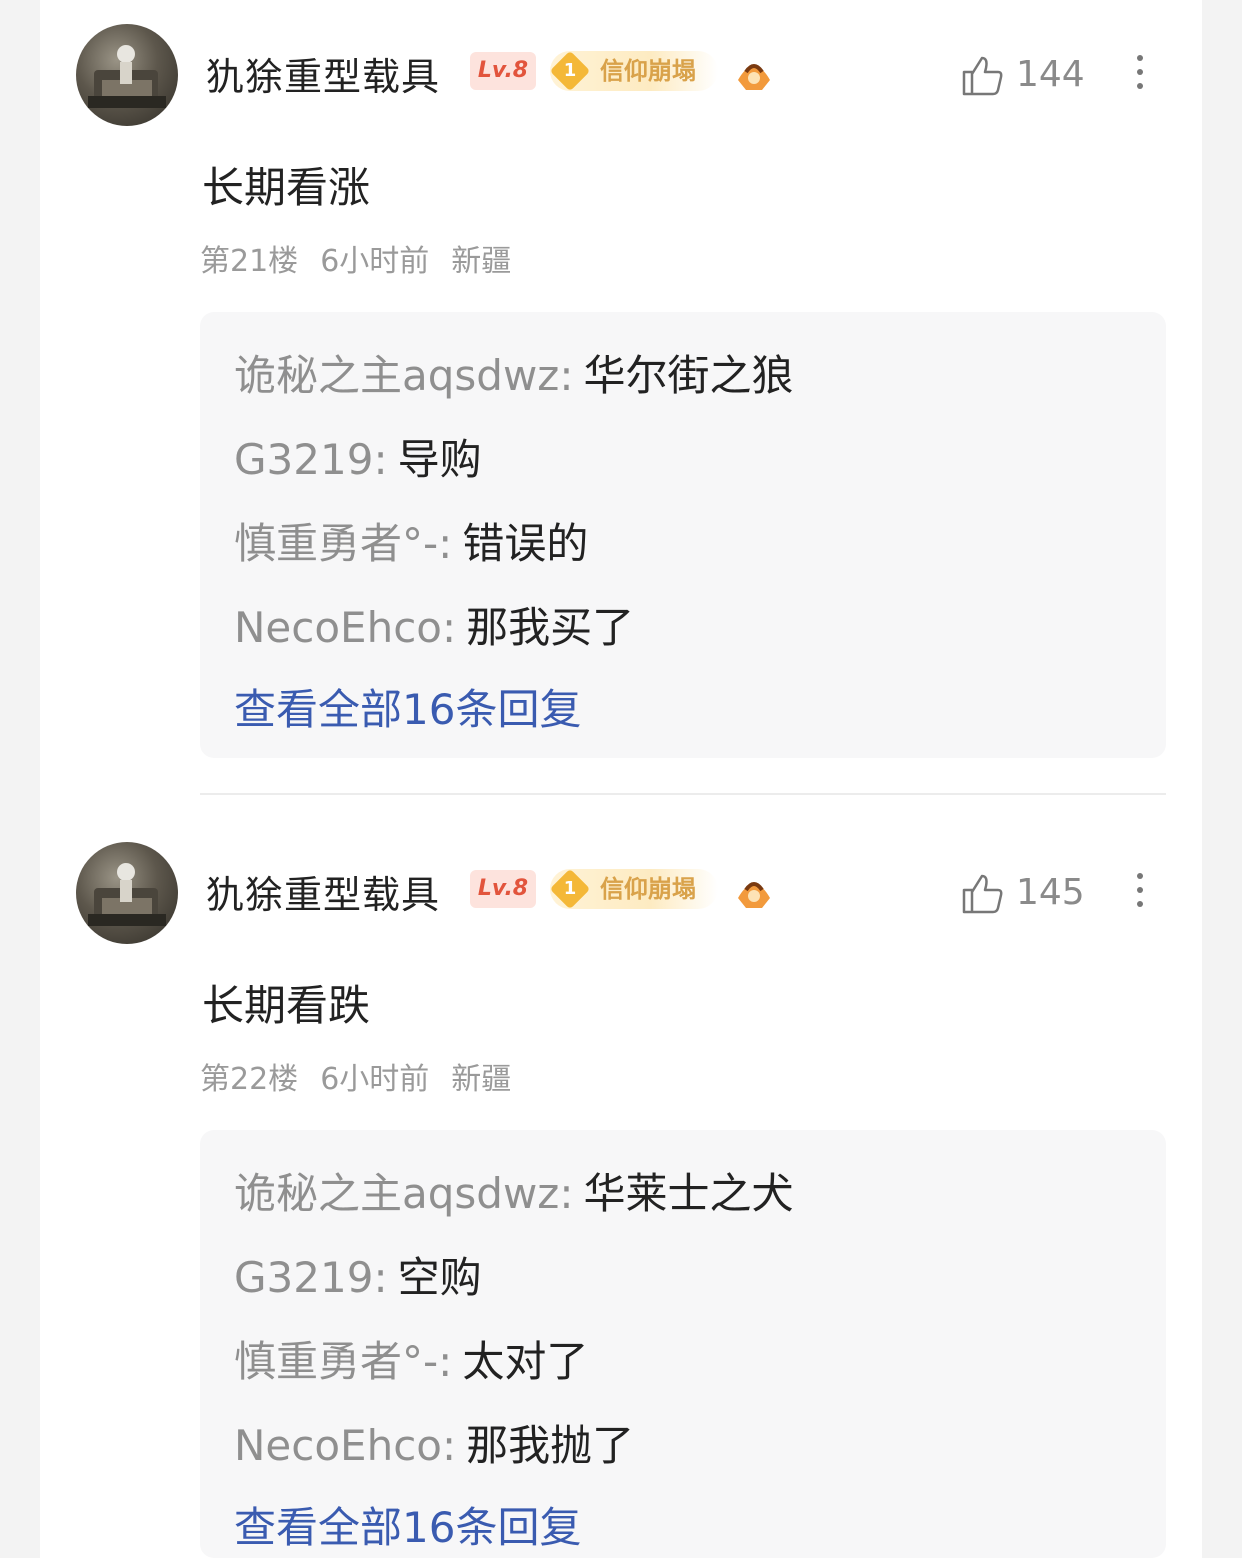 Image resolution: width=1242 pixels, height=1558 pixels. I want to click on comment-meta: 第21楼 6小时前 新疆, so click(366, 258).